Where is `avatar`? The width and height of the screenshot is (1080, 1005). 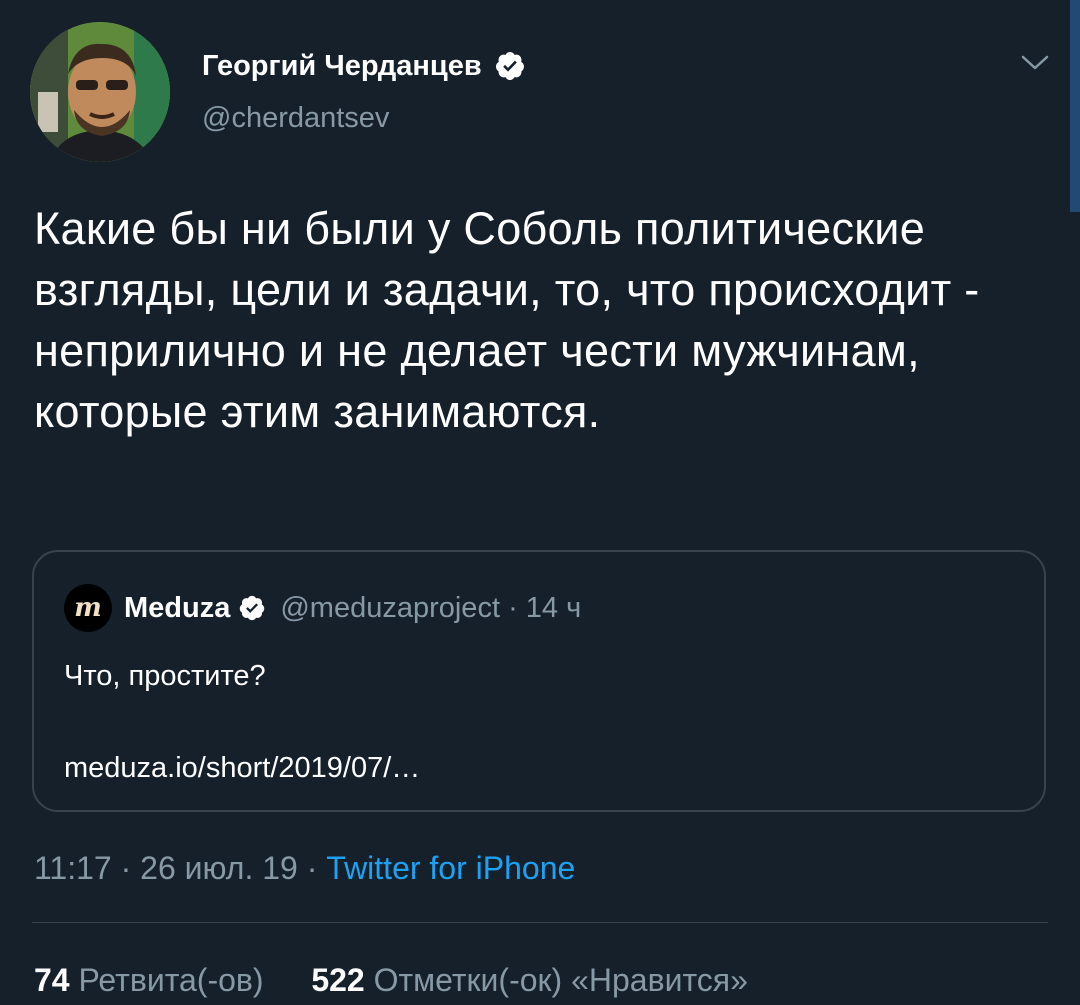 avatar is located at coordinates (100, 92).